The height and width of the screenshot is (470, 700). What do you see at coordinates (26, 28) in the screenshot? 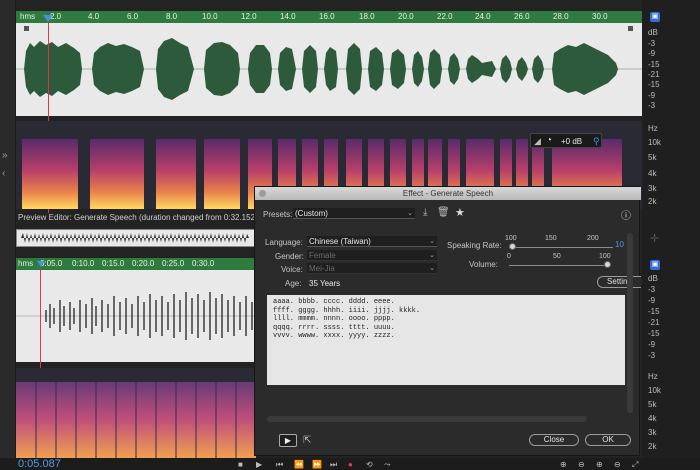
I see `fade-in-handle` at bounding box center [26, 28].